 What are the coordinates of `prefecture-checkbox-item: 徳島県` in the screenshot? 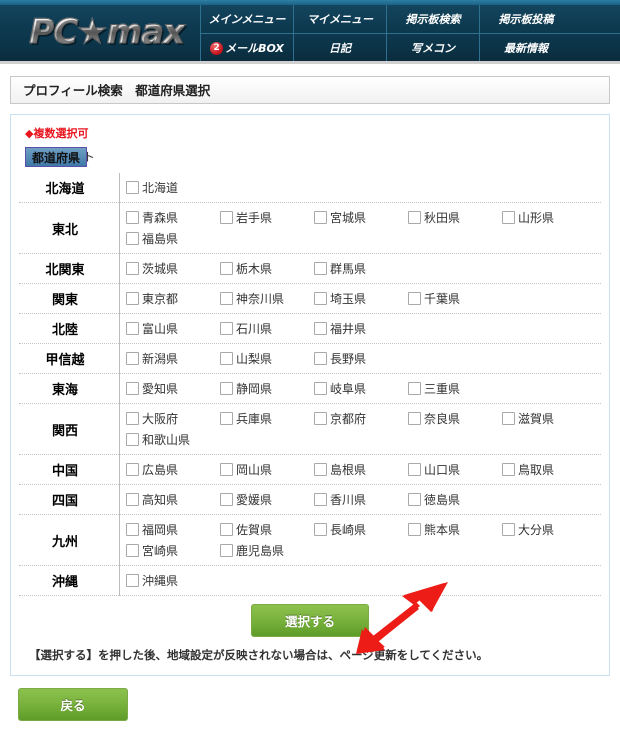 It's located at (449, 499).